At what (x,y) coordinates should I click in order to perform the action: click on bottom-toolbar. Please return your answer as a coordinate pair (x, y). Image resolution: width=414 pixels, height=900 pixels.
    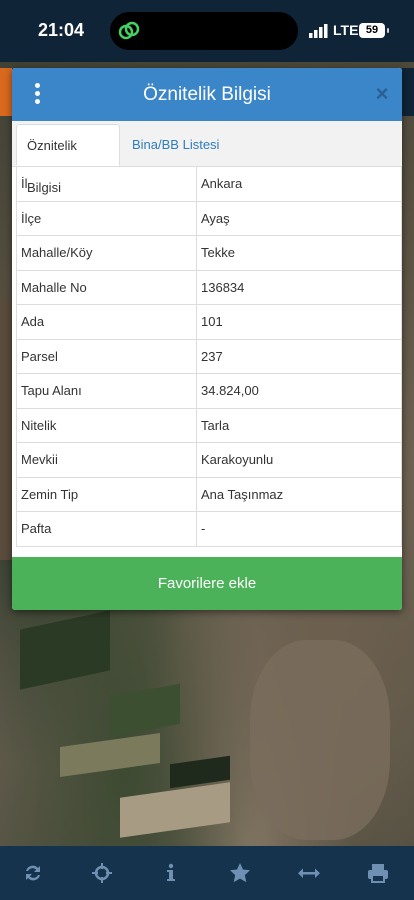
    Looking at the image, I should click on (207, 873).